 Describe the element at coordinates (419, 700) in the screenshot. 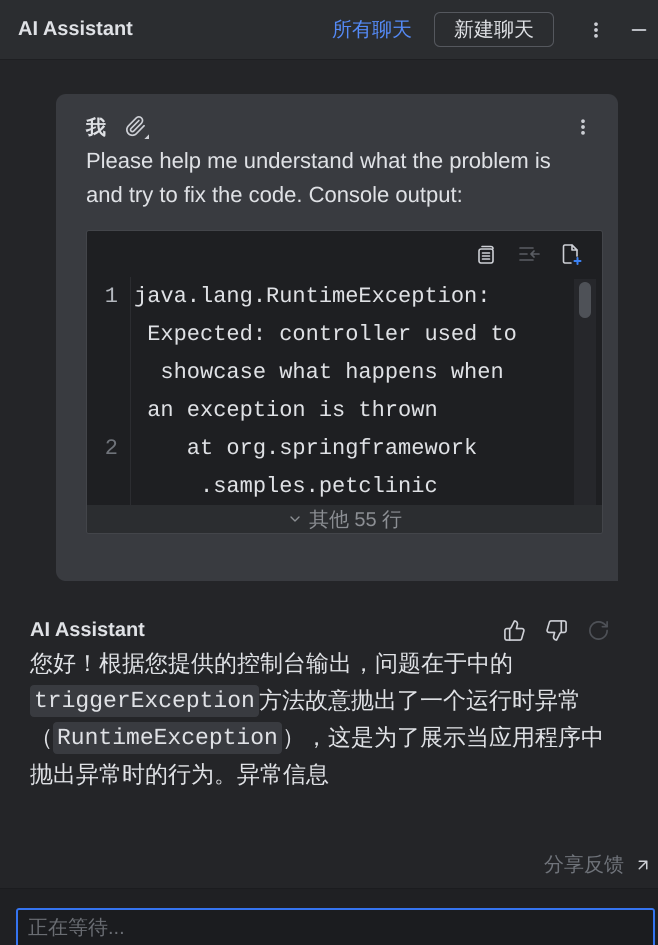

I see `message-text: 方法故意抛出了一个运行时异常` at that location.